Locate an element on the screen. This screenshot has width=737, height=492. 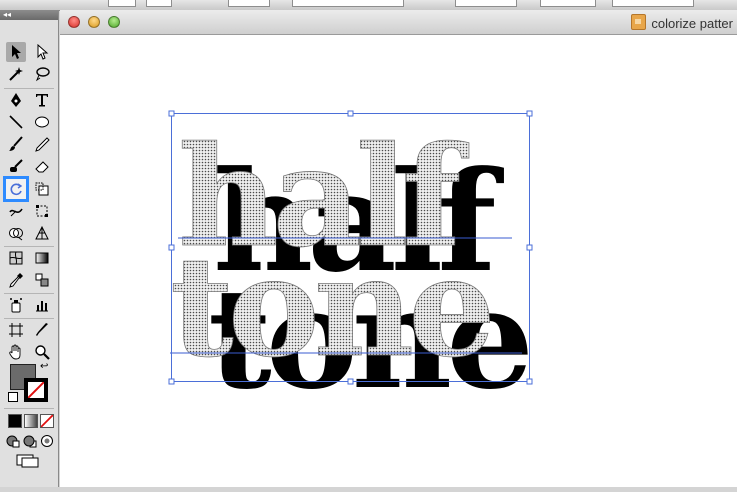
gradient-mode-button is located at coordinates (31, 421).